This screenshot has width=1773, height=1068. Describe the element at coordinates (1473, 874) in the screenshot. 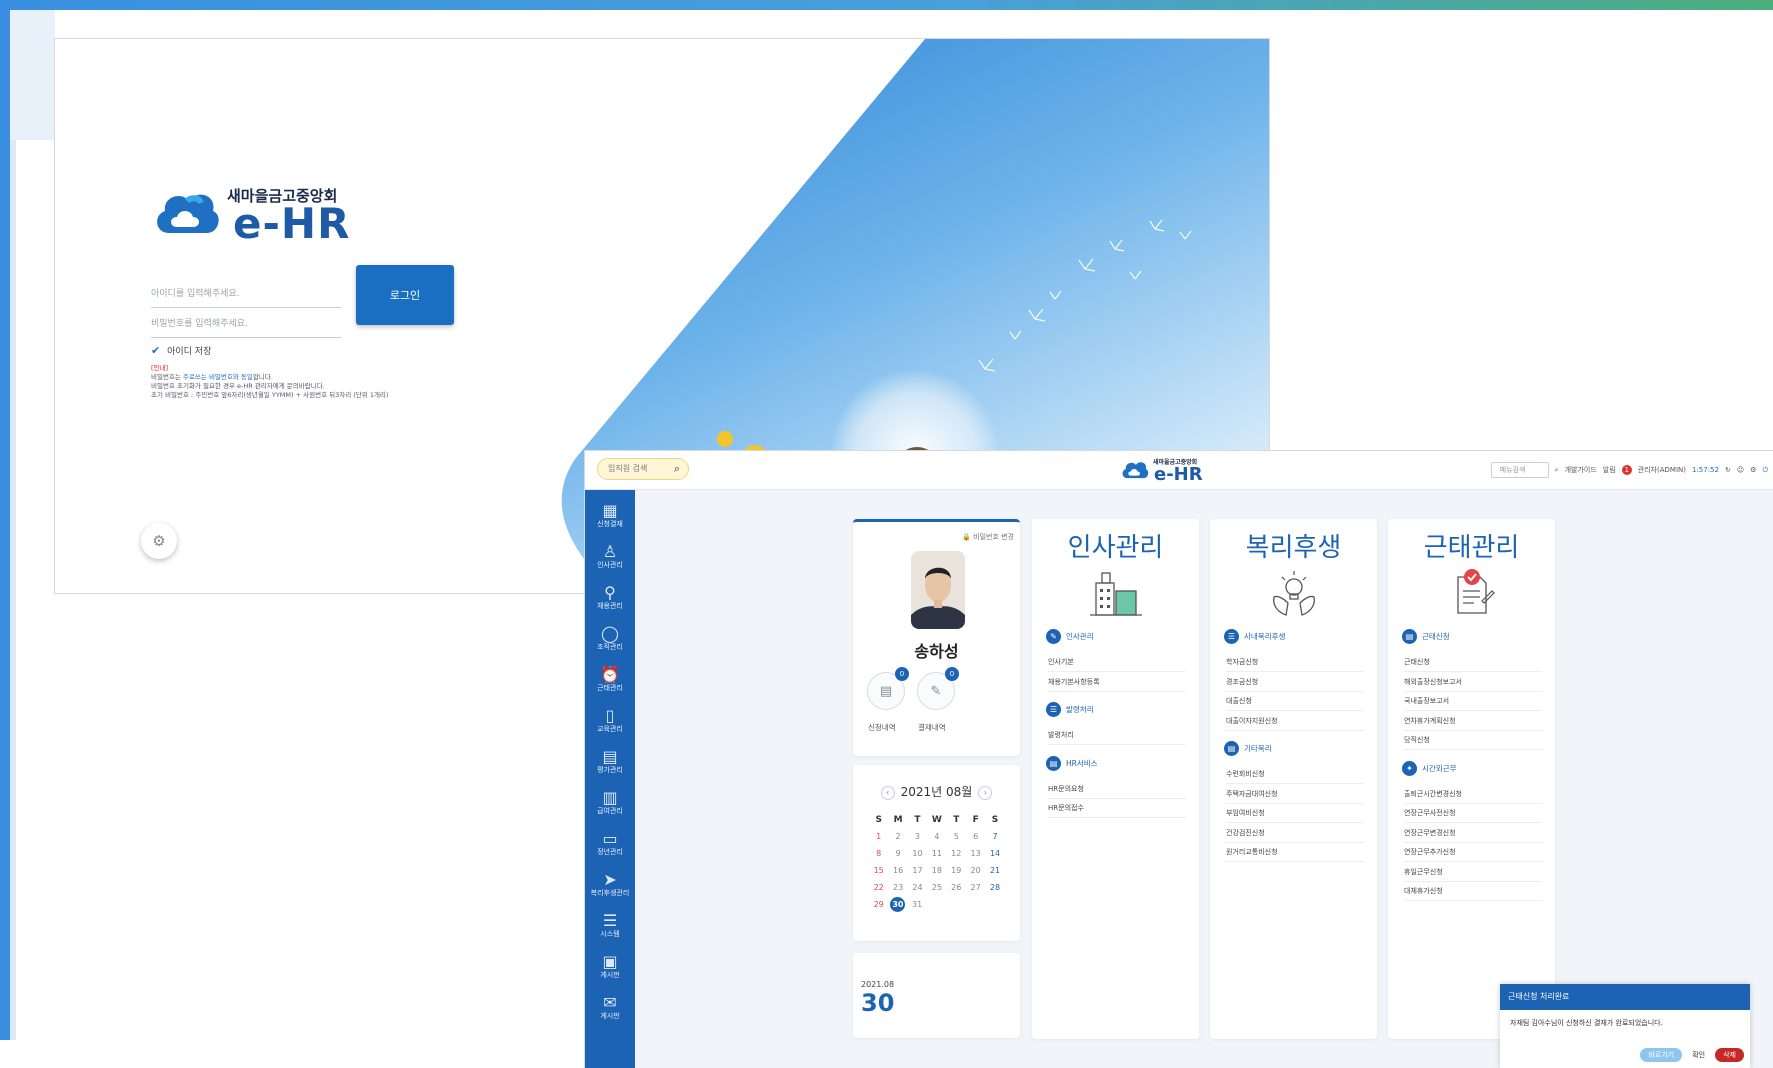

I see `menu-item: 휴일근무신청` at that location.